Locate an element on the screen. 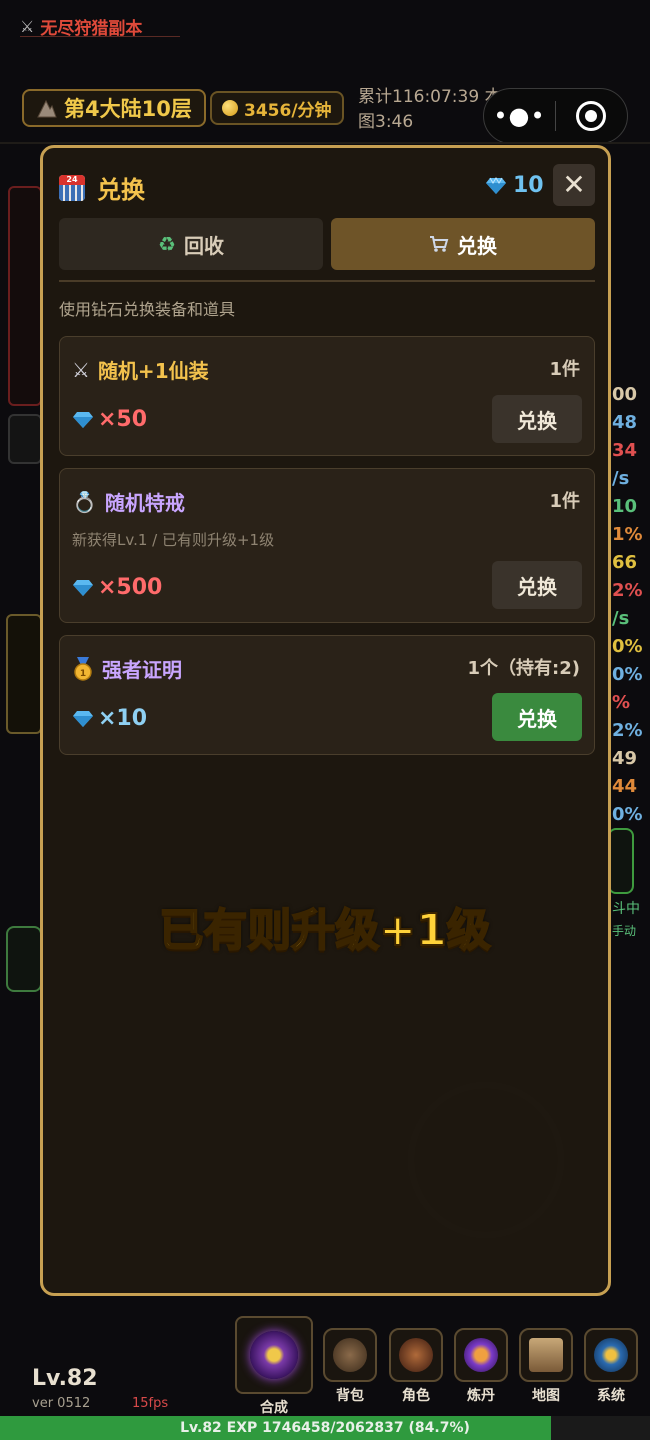 The image size is (650, 1440). mountain-icon is located at coordinates (47, 108).